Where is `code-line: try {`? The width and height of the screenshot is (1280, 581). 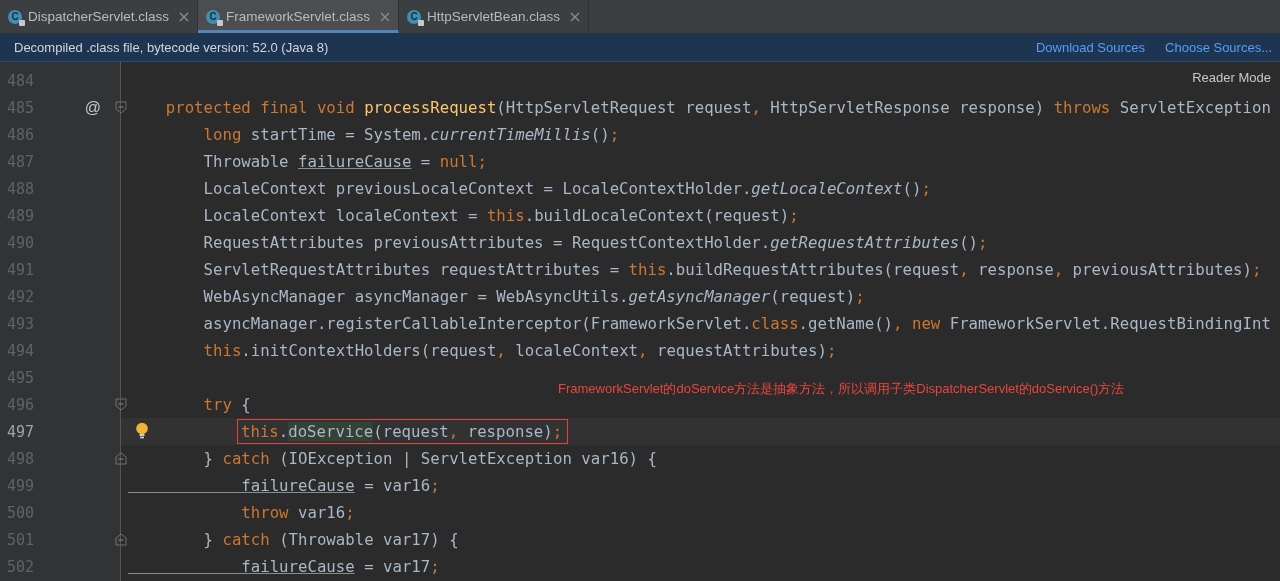 code-line: try { is located at coordinates (226, 404).